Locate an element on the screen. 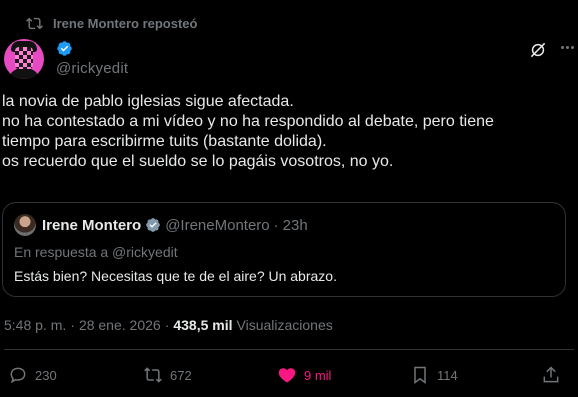 Image resolution: width=578 pixels, height=397 pixels. bookmark-button: 114 is located at coordinates (434, 375).